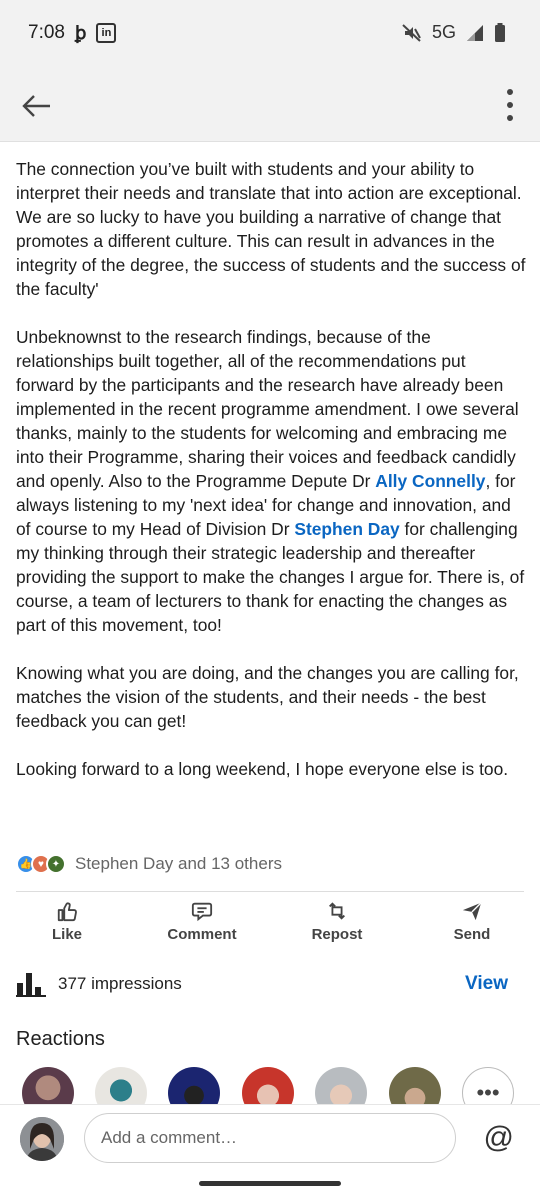  I want to click on user-avatar, so click(42, 1139).